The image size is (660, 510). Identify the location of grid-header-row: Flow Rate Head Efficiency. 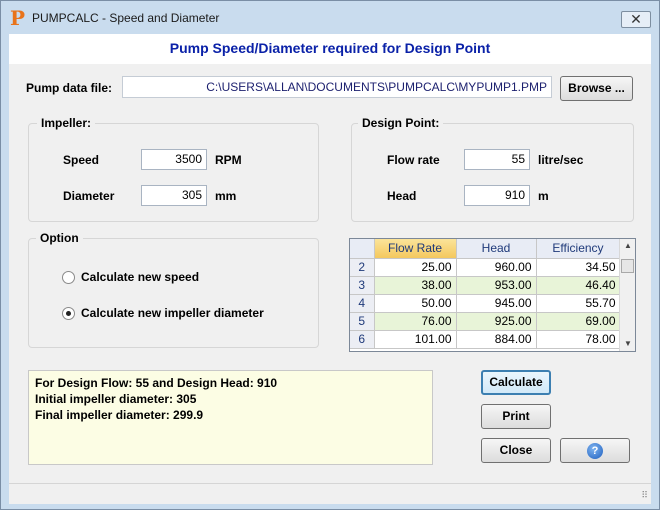
(485, 249).